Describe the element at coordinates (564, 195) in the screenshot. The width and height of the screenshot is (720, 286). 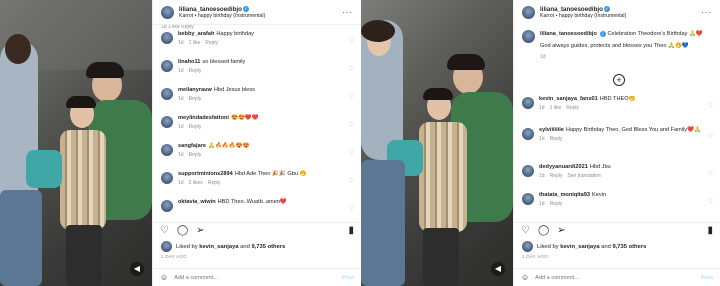
I see `comment-username: thatata_moniqita93` at that location.